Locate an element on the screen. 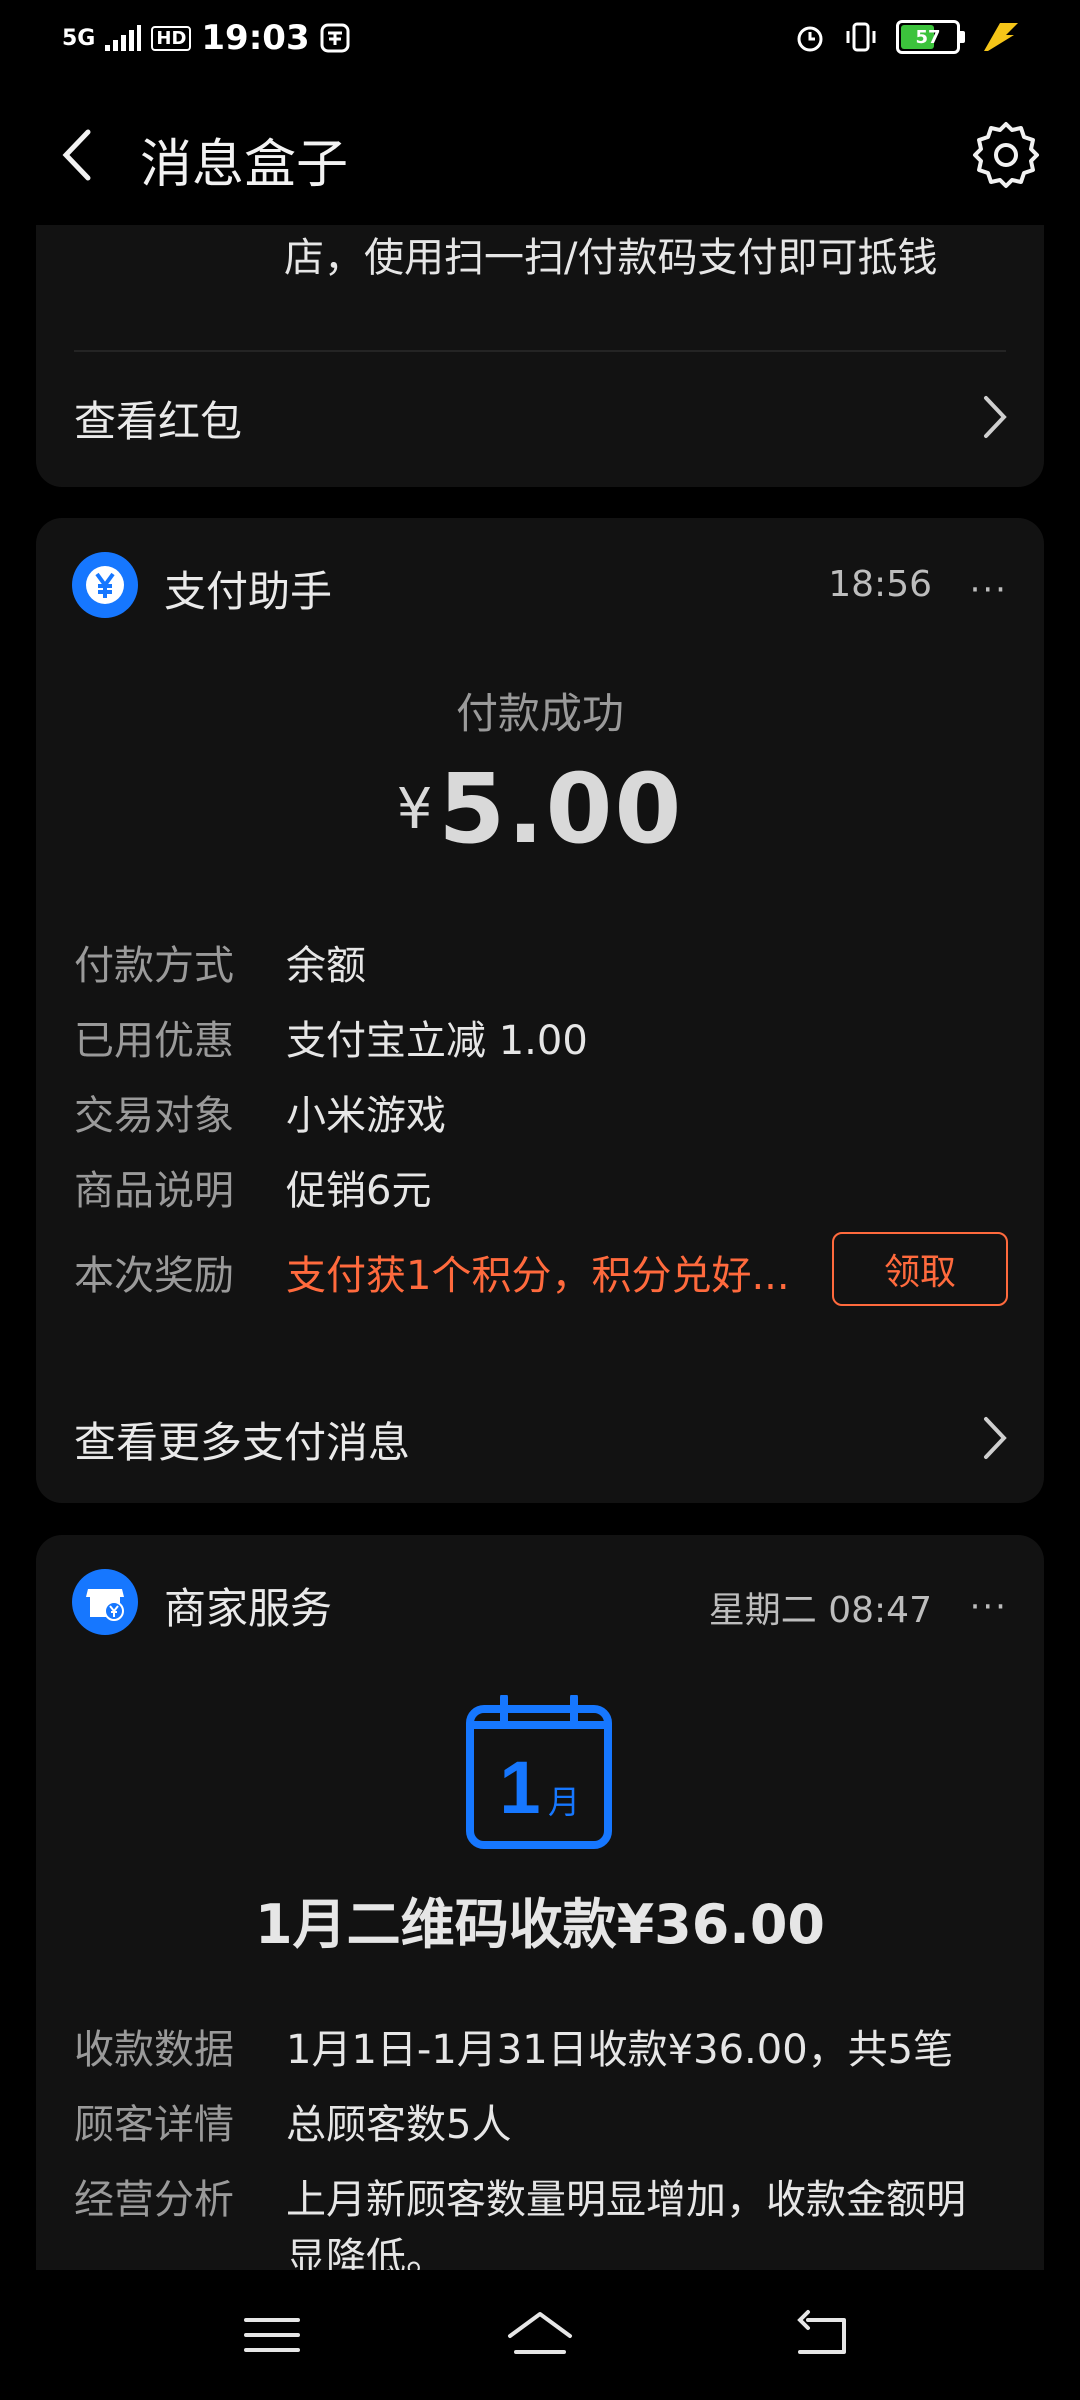 The image size is (1080, 2400). battery-level: 57 is located at coordinates (928, 37).